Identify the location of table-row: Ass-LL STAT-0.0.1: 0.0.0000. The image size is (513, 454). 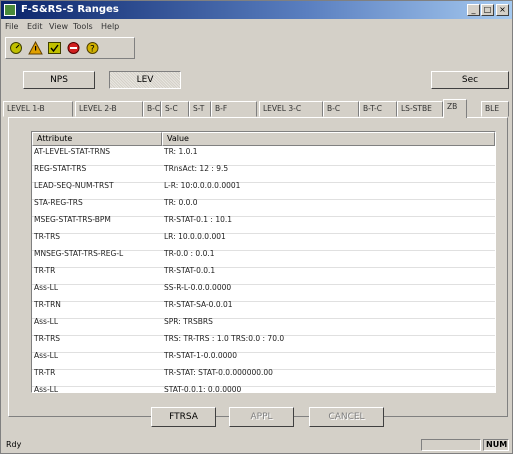
(263, 389).